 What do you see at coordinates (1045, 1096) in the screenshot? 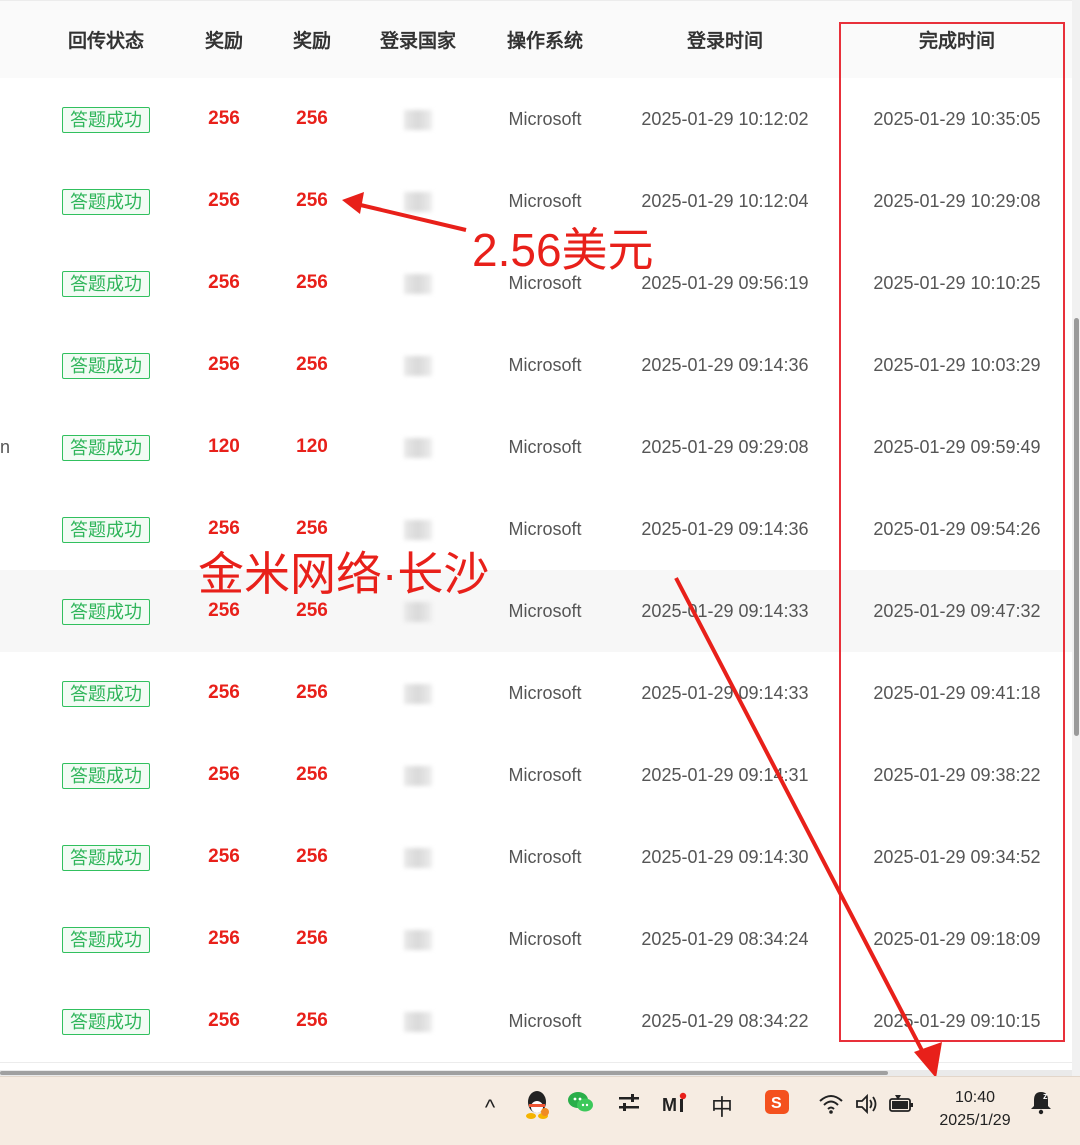
I see `svg-text: z` at bounding box center [1045, 1096].